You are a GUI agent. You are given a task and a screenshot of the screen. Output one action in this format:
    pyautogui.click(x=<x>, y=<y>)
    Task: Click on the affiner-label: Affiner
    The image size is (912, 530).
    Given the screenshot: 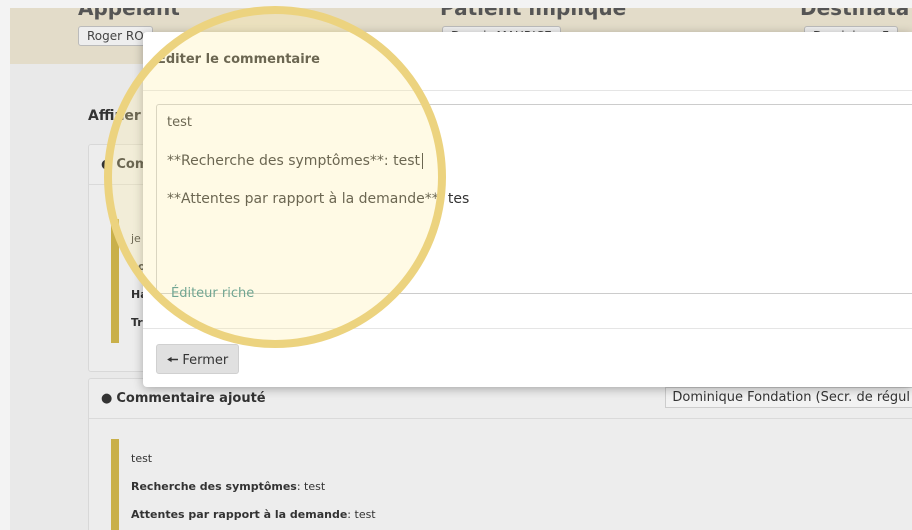 What is the action you would take?
    pyautogui.click(x=114, y=116)
    